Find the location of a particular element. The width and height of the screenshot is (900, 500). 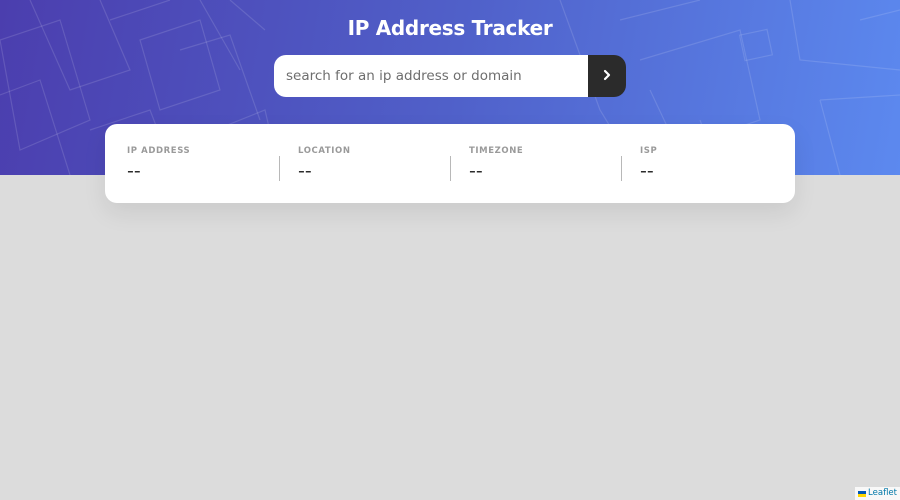

location-label: LOCATION is located at coordinates (324, 151).